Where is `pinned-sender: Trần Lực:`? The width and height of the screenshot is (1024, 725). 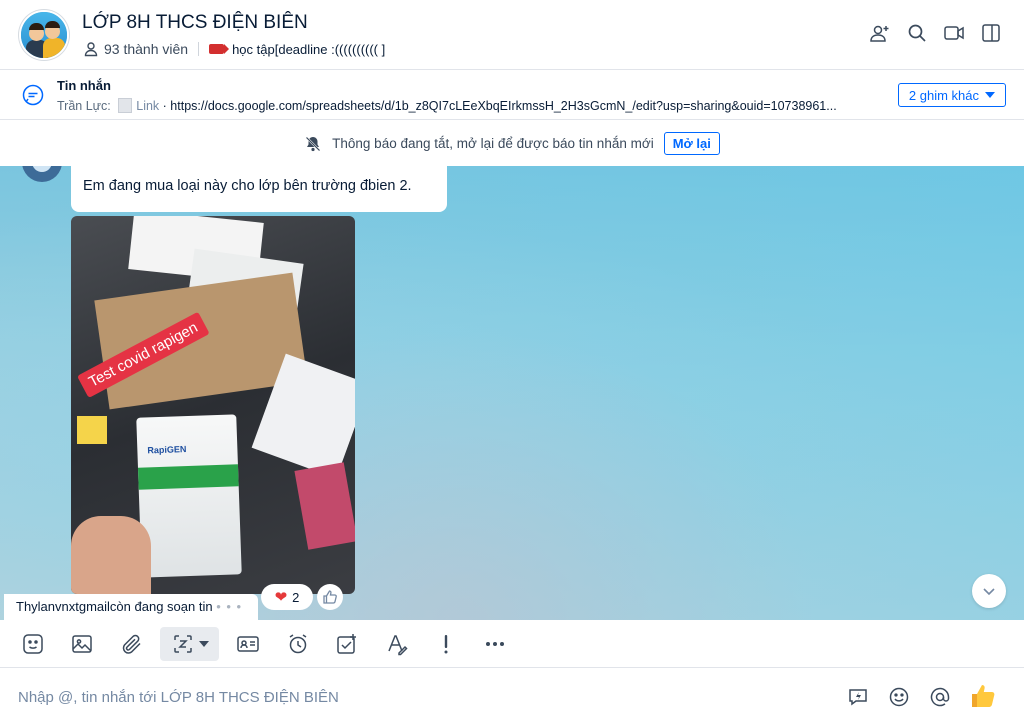
pinned-sender: Trần Lực: is located at coordinates (84, 106).